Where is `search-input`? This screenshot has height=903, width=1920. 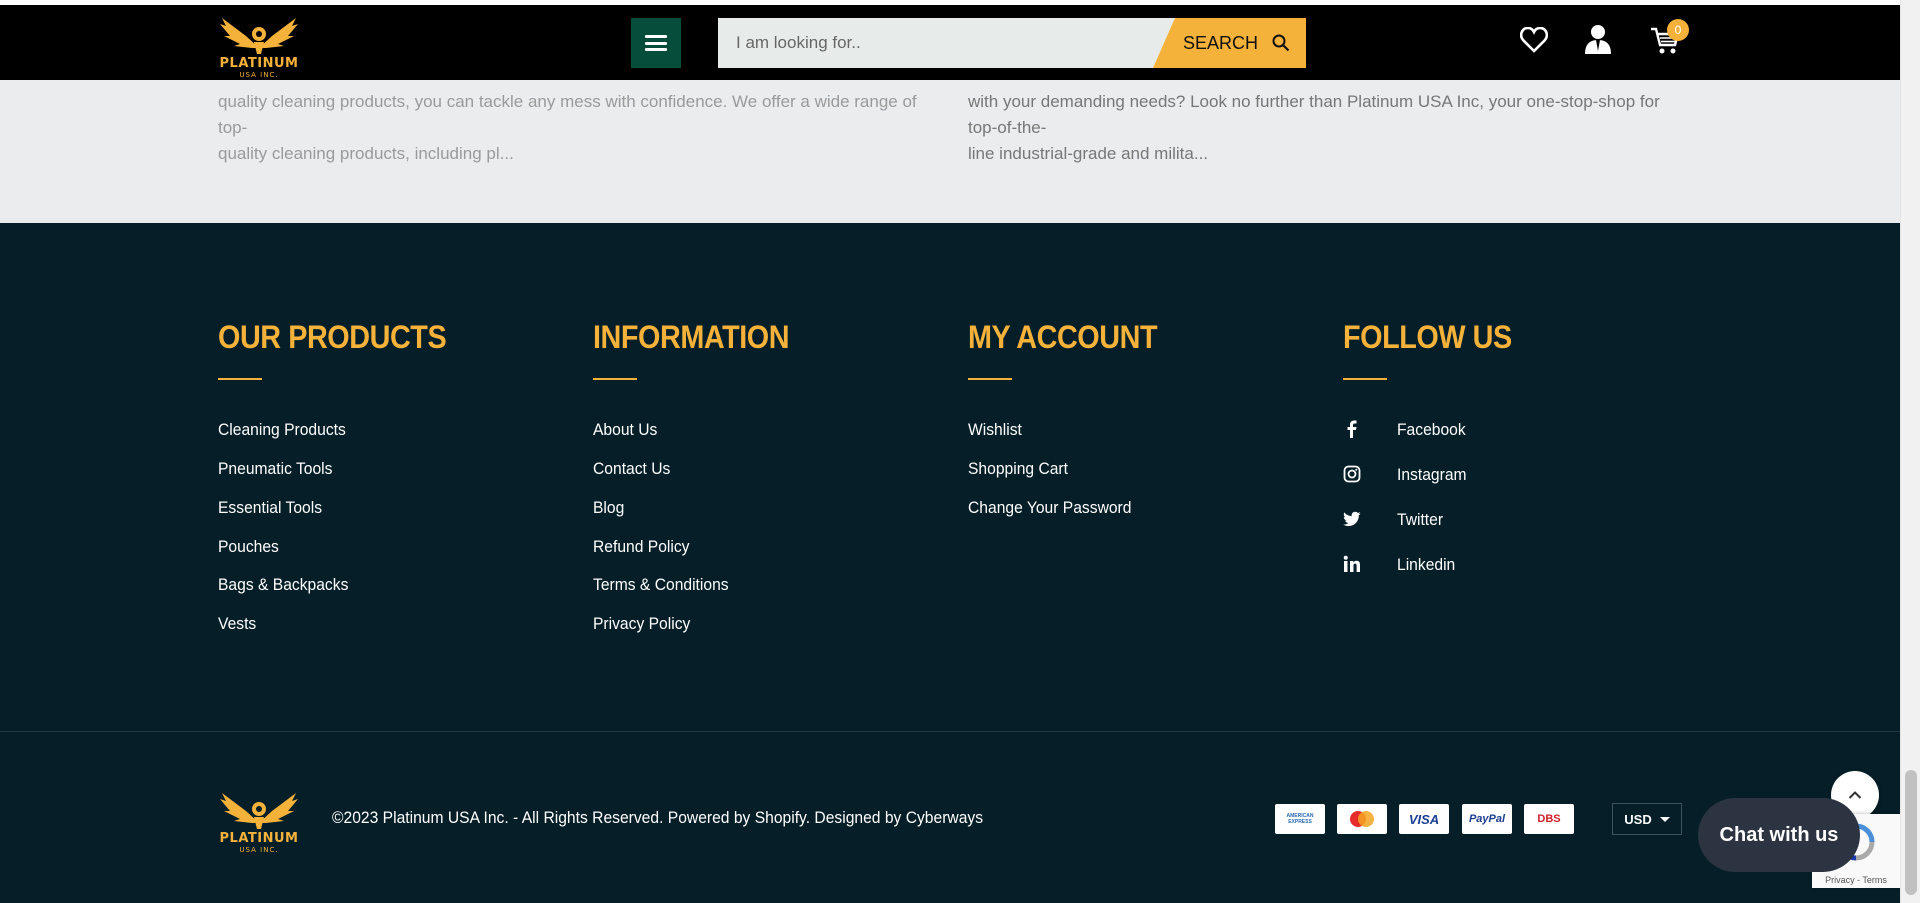
search-input is located at coordinates (948, 43).